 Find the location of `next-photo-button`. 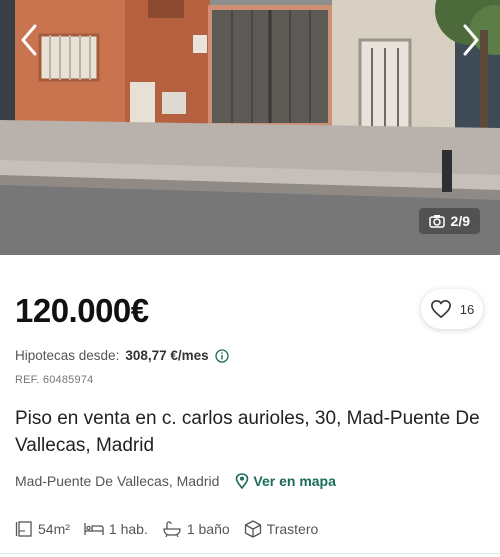

next-photo-button is located at coordinates (471, 40).